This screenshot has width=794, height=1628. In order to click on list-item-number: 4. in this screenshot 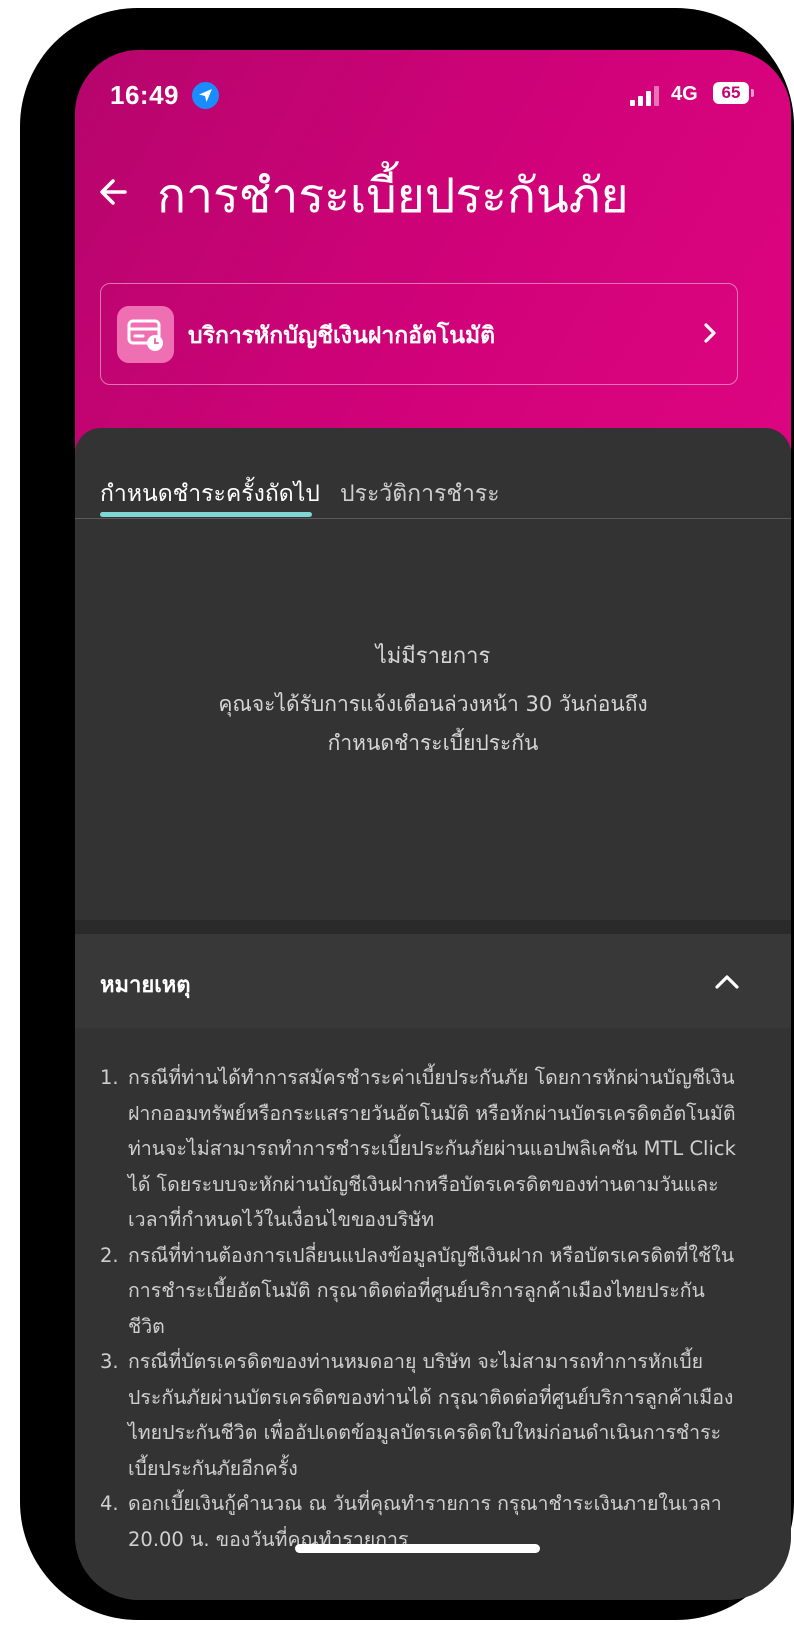, I will do `click(109, 1503)`.